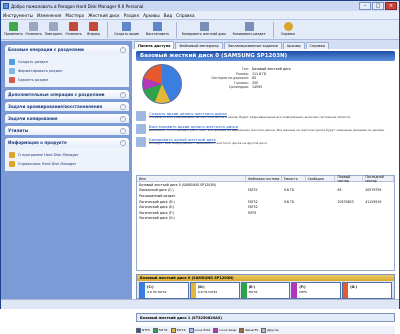 Image resolution: width=400 pixels, height=334 pixels. What do you see at coordinates (93, 28) in the screenshot?
I see `forward-button: Вперед` at bounding box center [93, 28].